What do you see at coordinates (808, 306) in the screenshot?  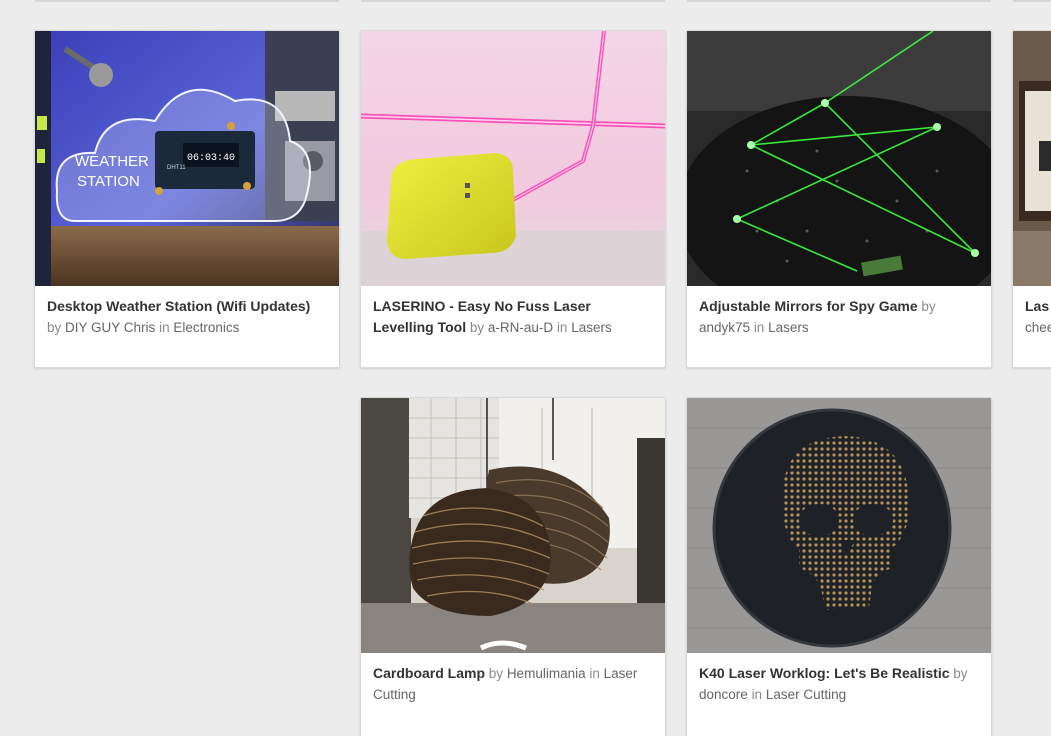 I see `project-title: Adjustable Mirrors for Spy Game` at bounding box center [808, 306].